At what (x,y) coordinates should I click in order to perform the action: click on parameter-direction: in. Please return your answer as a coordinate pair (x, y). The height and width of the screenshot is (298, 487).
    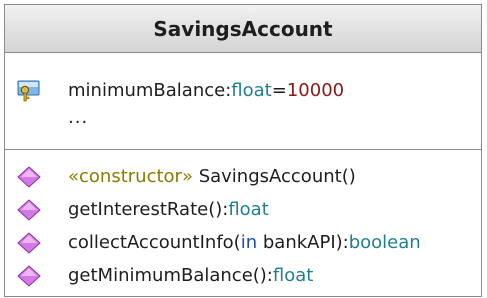
    Looking at the image, I should click on (249, 242).